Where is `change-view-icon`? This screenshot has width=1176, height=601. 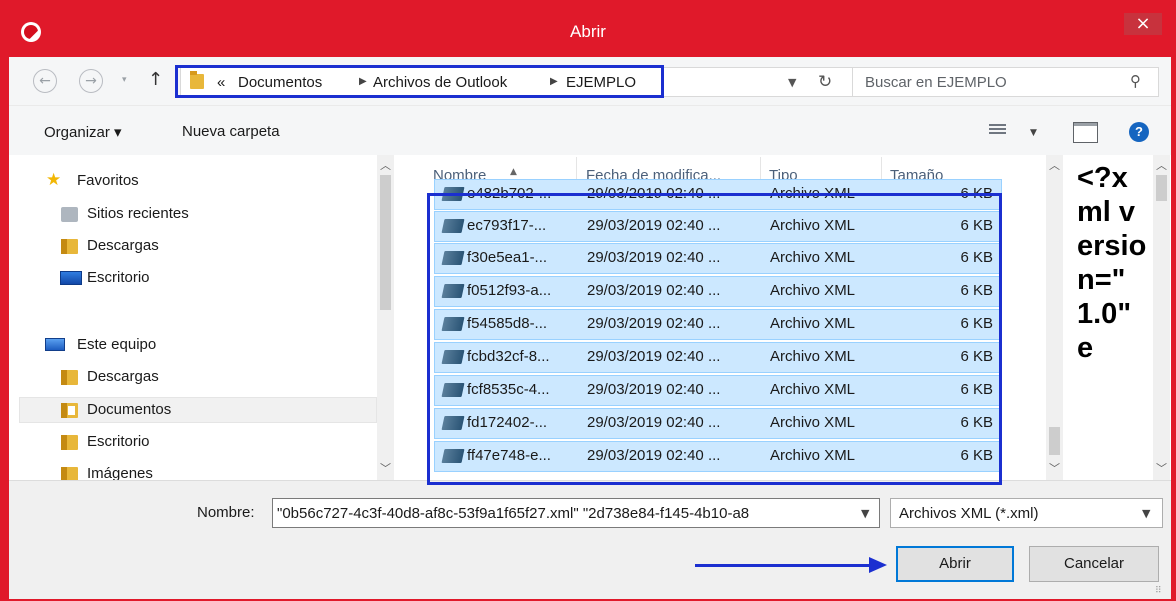
change-view-icon is located at coordinates (997, 130).